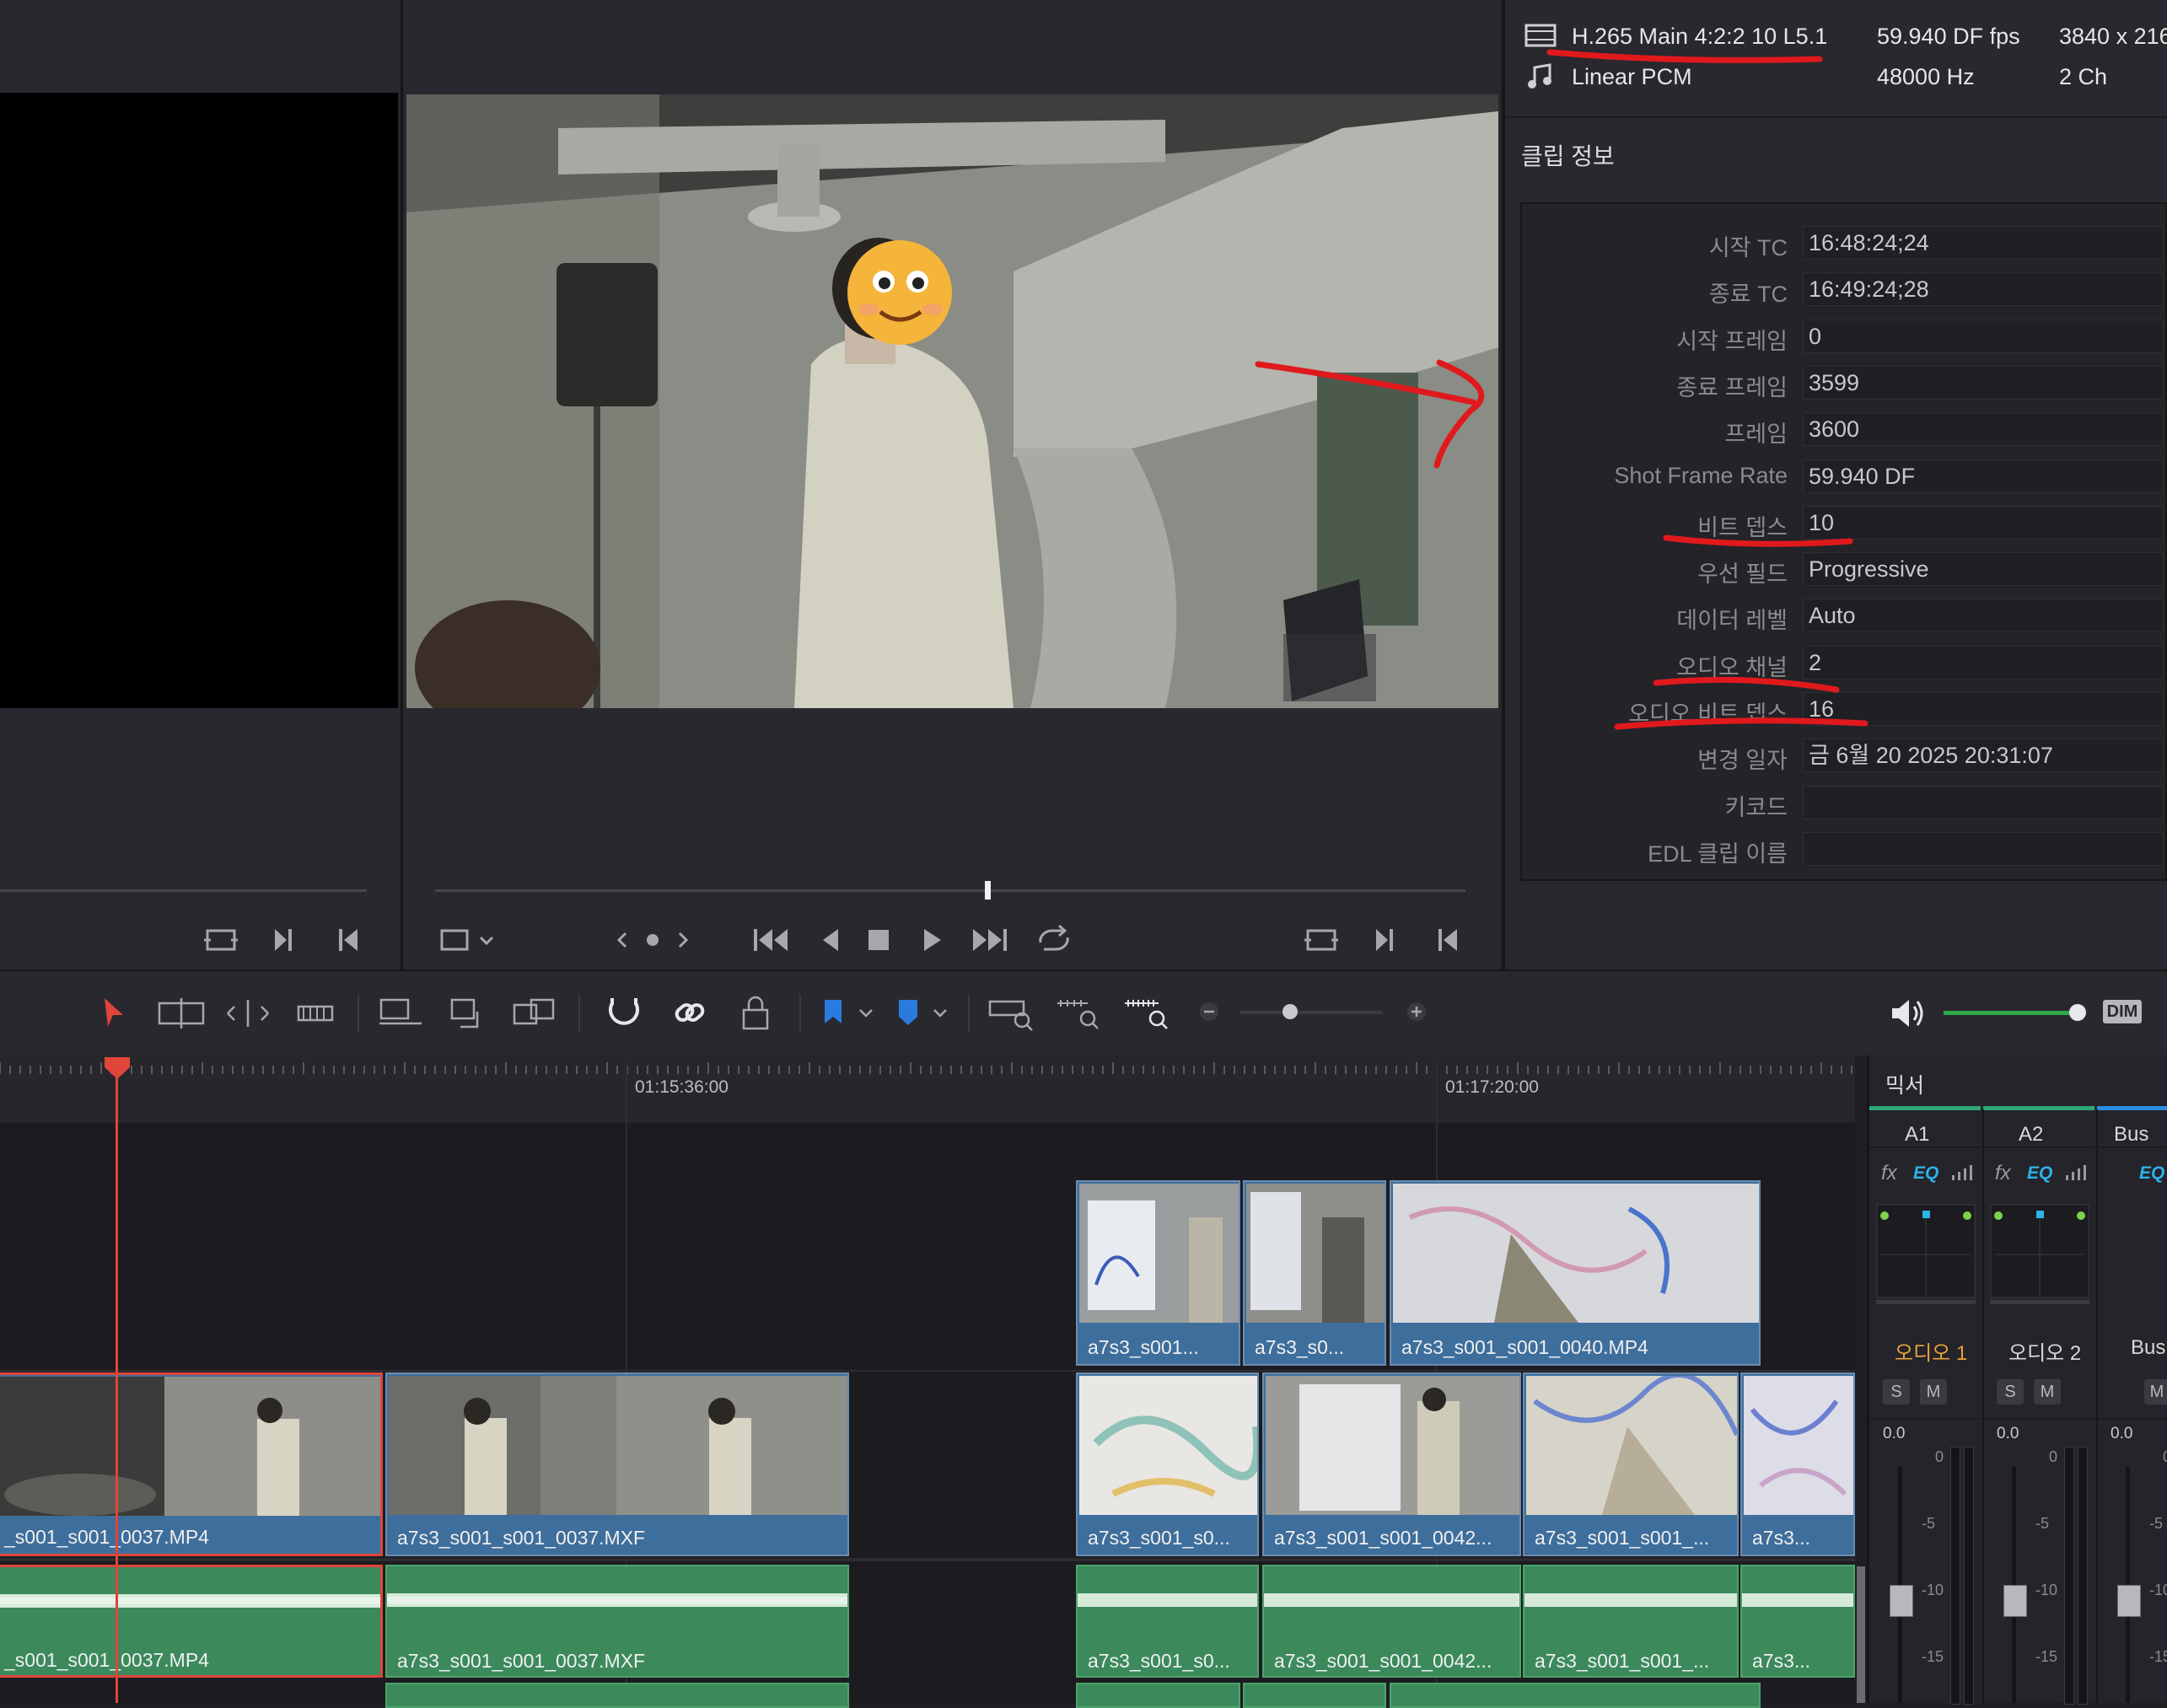 The image size is (2167, 1708). Describe the element at coordinates (117, 1384) in the screenshot. I see `playhead-line` at that location.